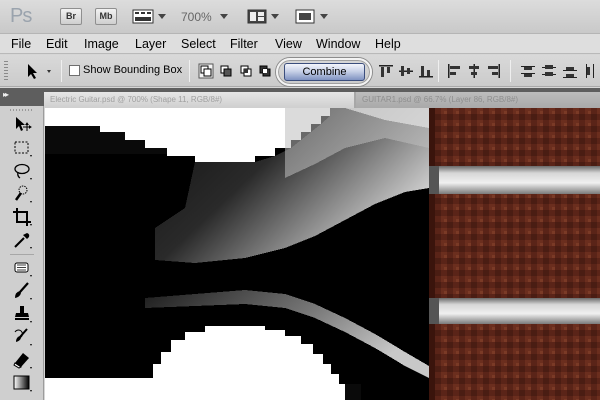  What do you see at coordinates (6, 71) in the screenshot?
I see `options-bar-grip` at bounding box center [6, 71].